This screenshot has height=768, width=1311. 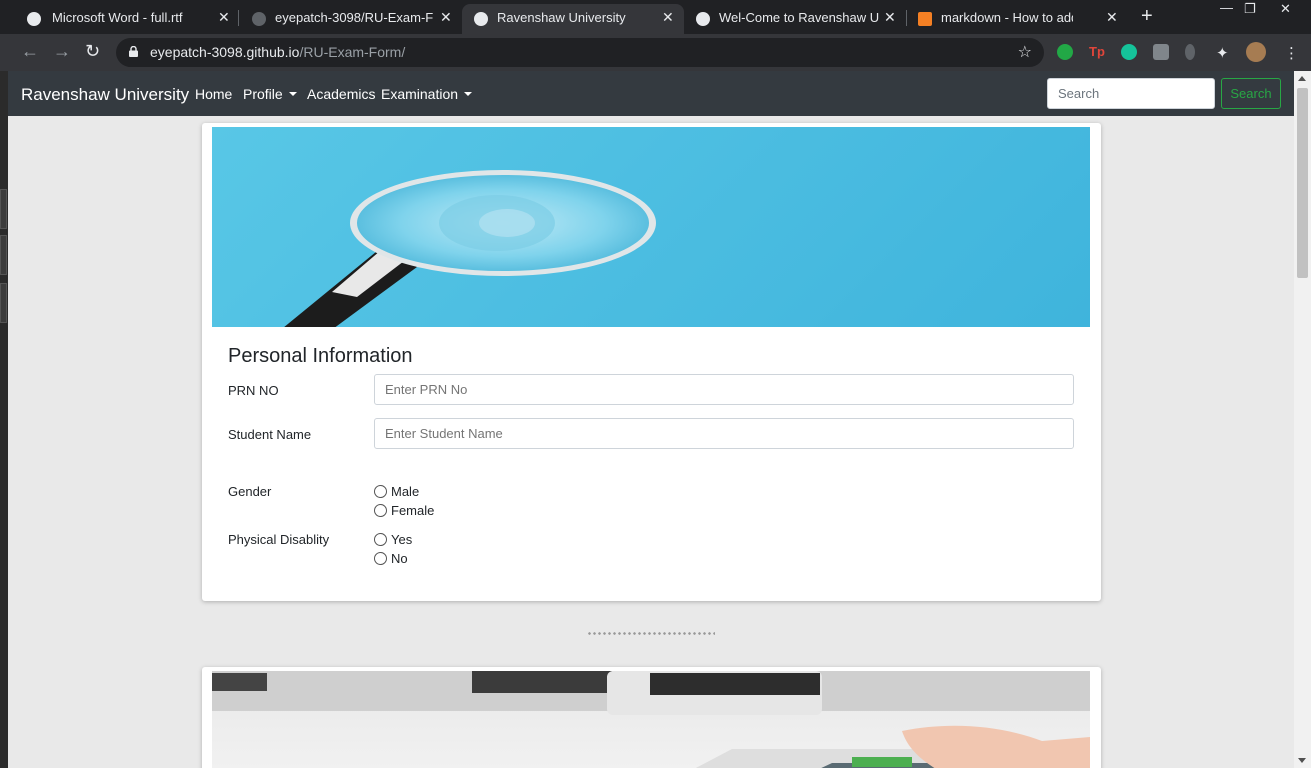 I want to click on nav-home: Home, so click(x=213, y=94).